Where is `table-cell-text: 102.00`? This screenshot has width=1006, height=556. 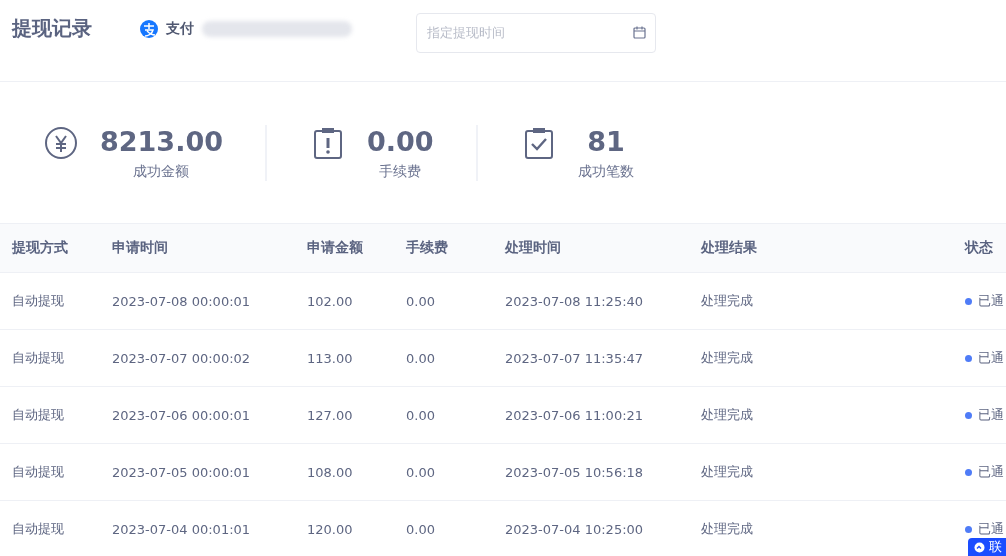
table-cell-text: 102.00 is located at coordinates (330, 301).